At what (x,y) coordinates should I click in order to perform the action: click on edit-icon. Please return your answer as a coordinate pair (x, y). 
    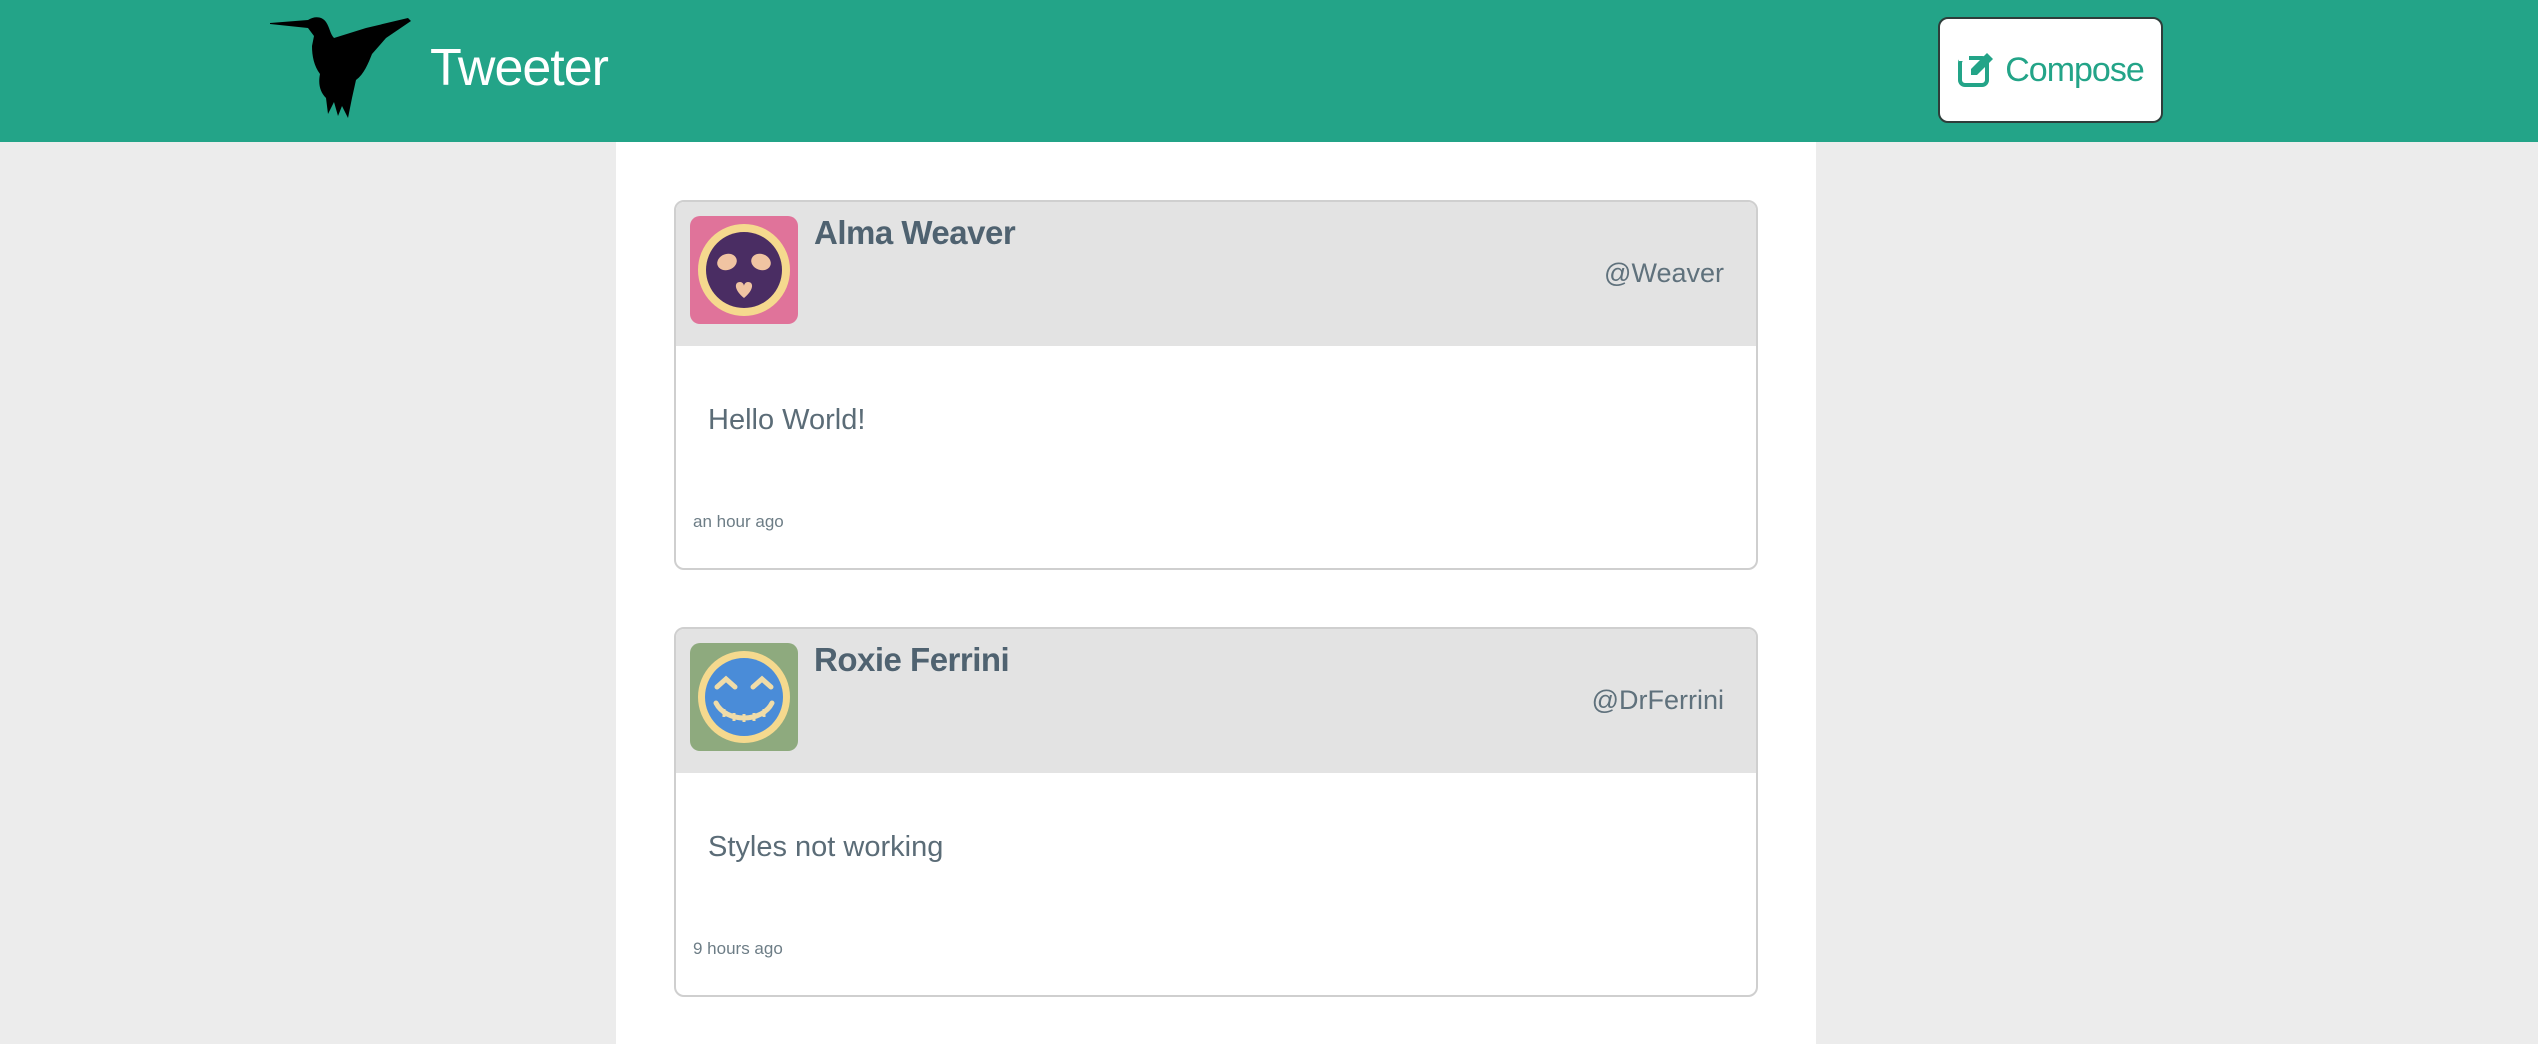
    Looking at the image, I should click on (1976, 70).